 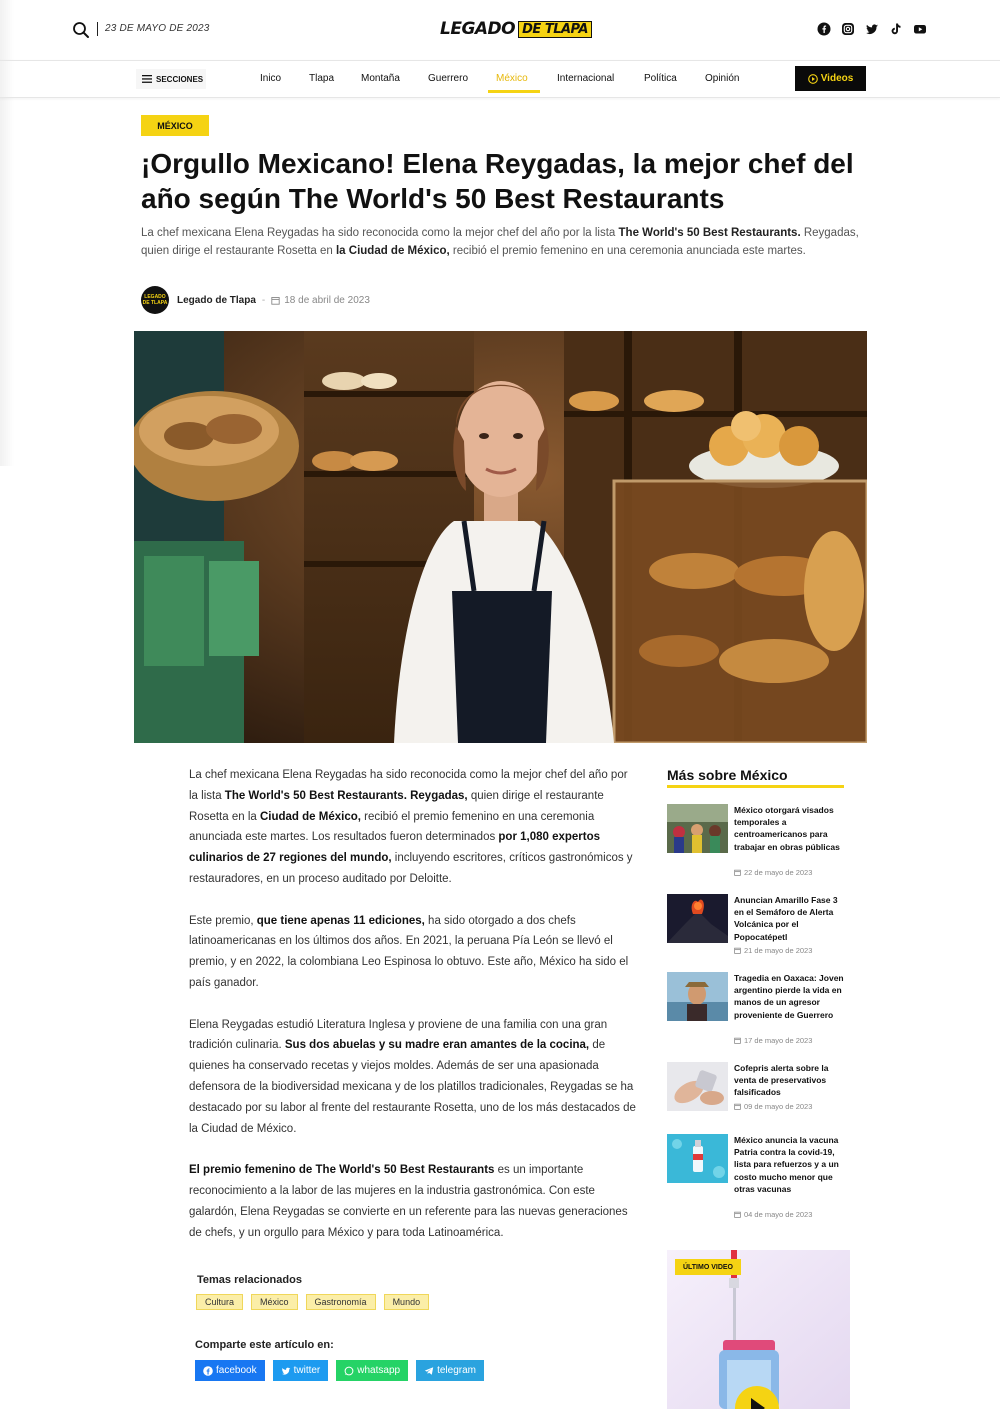 I want to click on author-name: Legado de Tlapa, so click(x=216, y=300).